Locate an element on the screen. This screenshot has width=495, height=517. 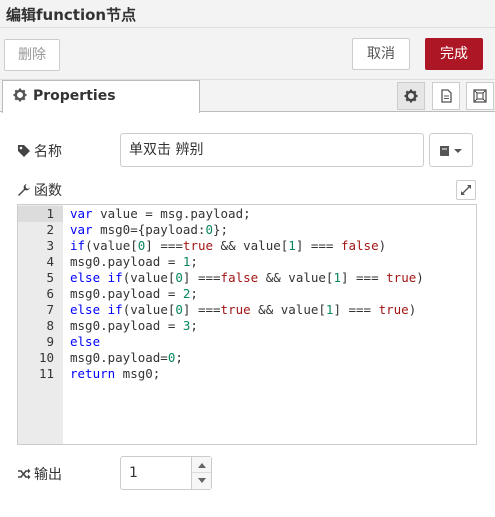
outputs-value: 1 is located at coordinates (133, 473).